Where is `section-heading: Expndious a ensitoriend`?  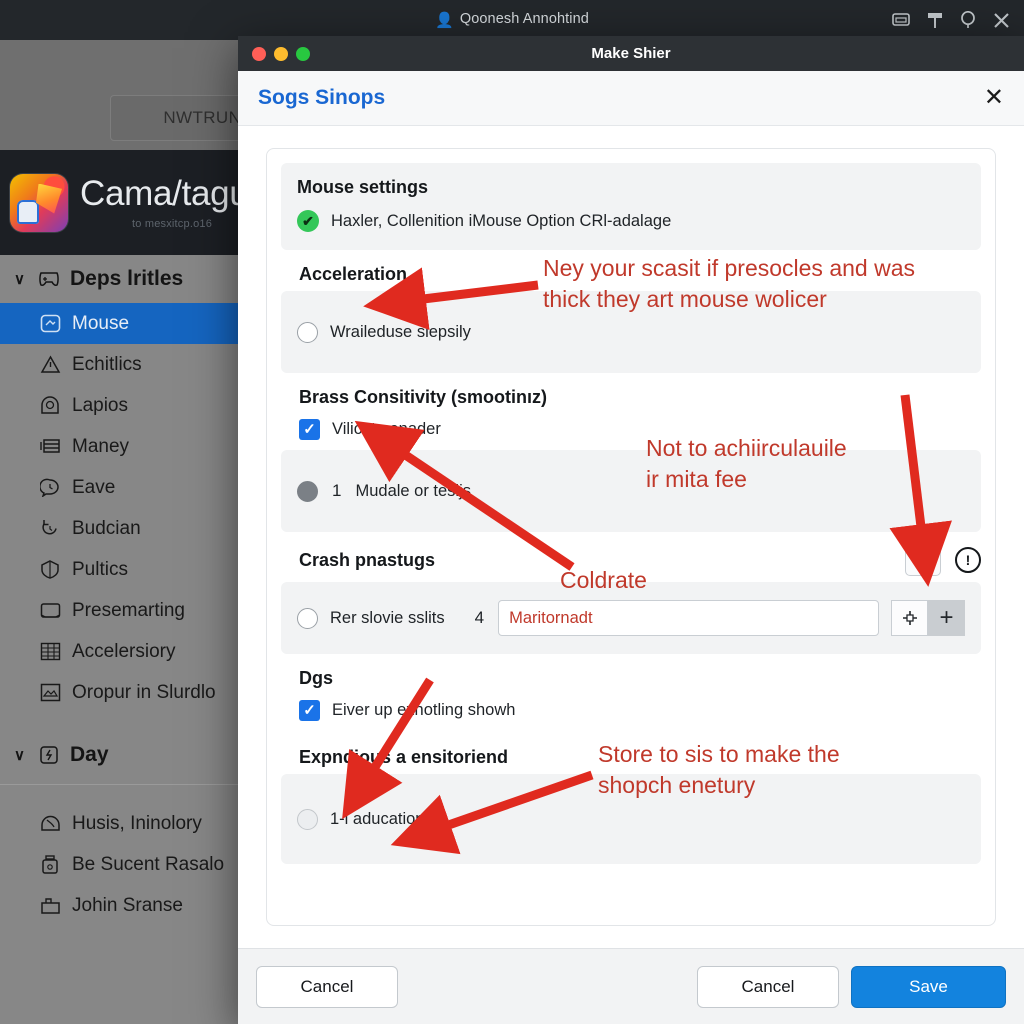 section-heading: Expndious a ensitoriend is located at coordinates (404, 757).